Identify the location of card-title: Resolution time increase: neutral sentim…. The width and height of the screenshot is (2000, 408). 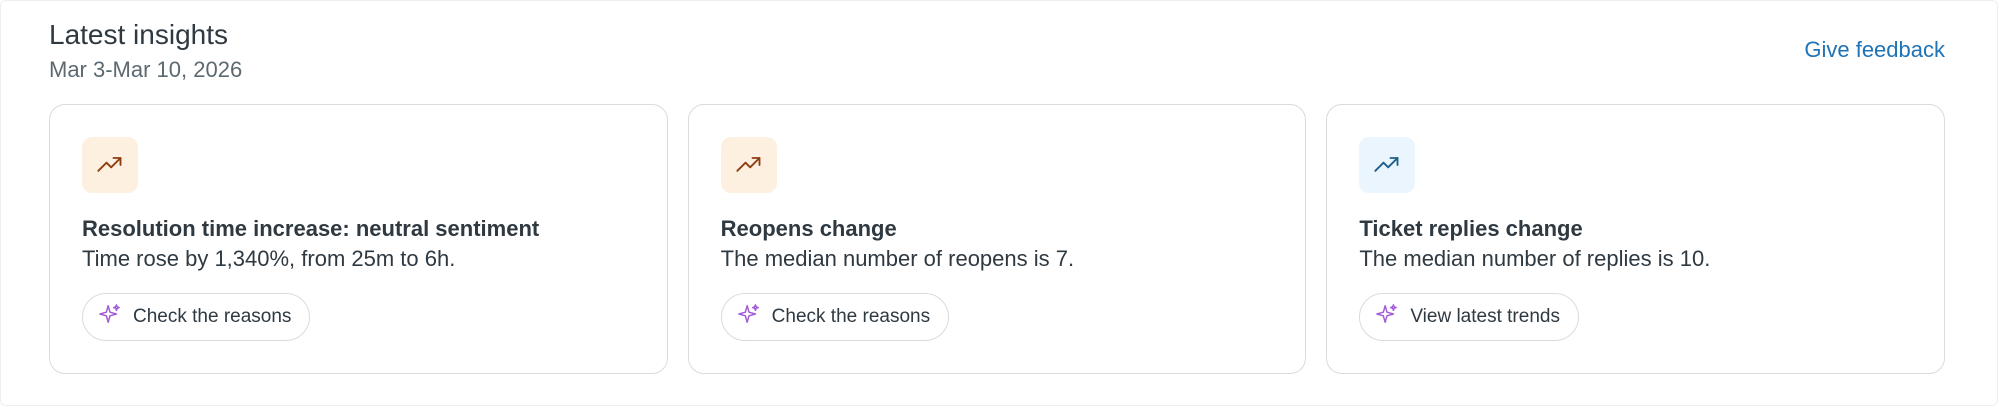
(311, 228).